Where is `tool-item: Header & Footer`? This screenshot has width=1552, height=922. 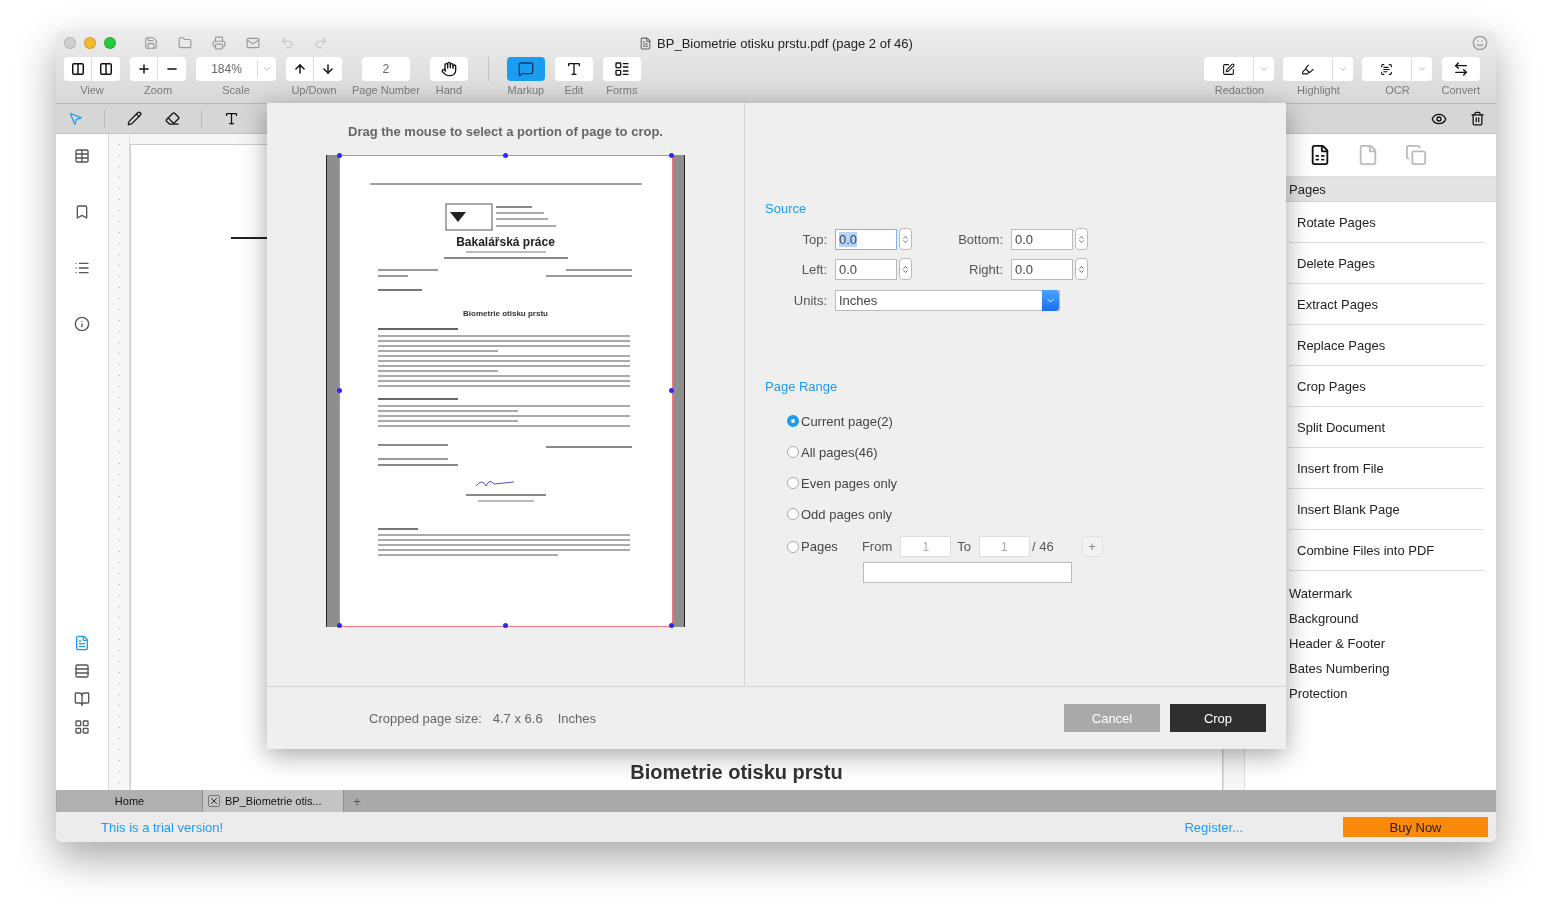
tool-item: Header & Footer is located at coordinates (1392, 643).